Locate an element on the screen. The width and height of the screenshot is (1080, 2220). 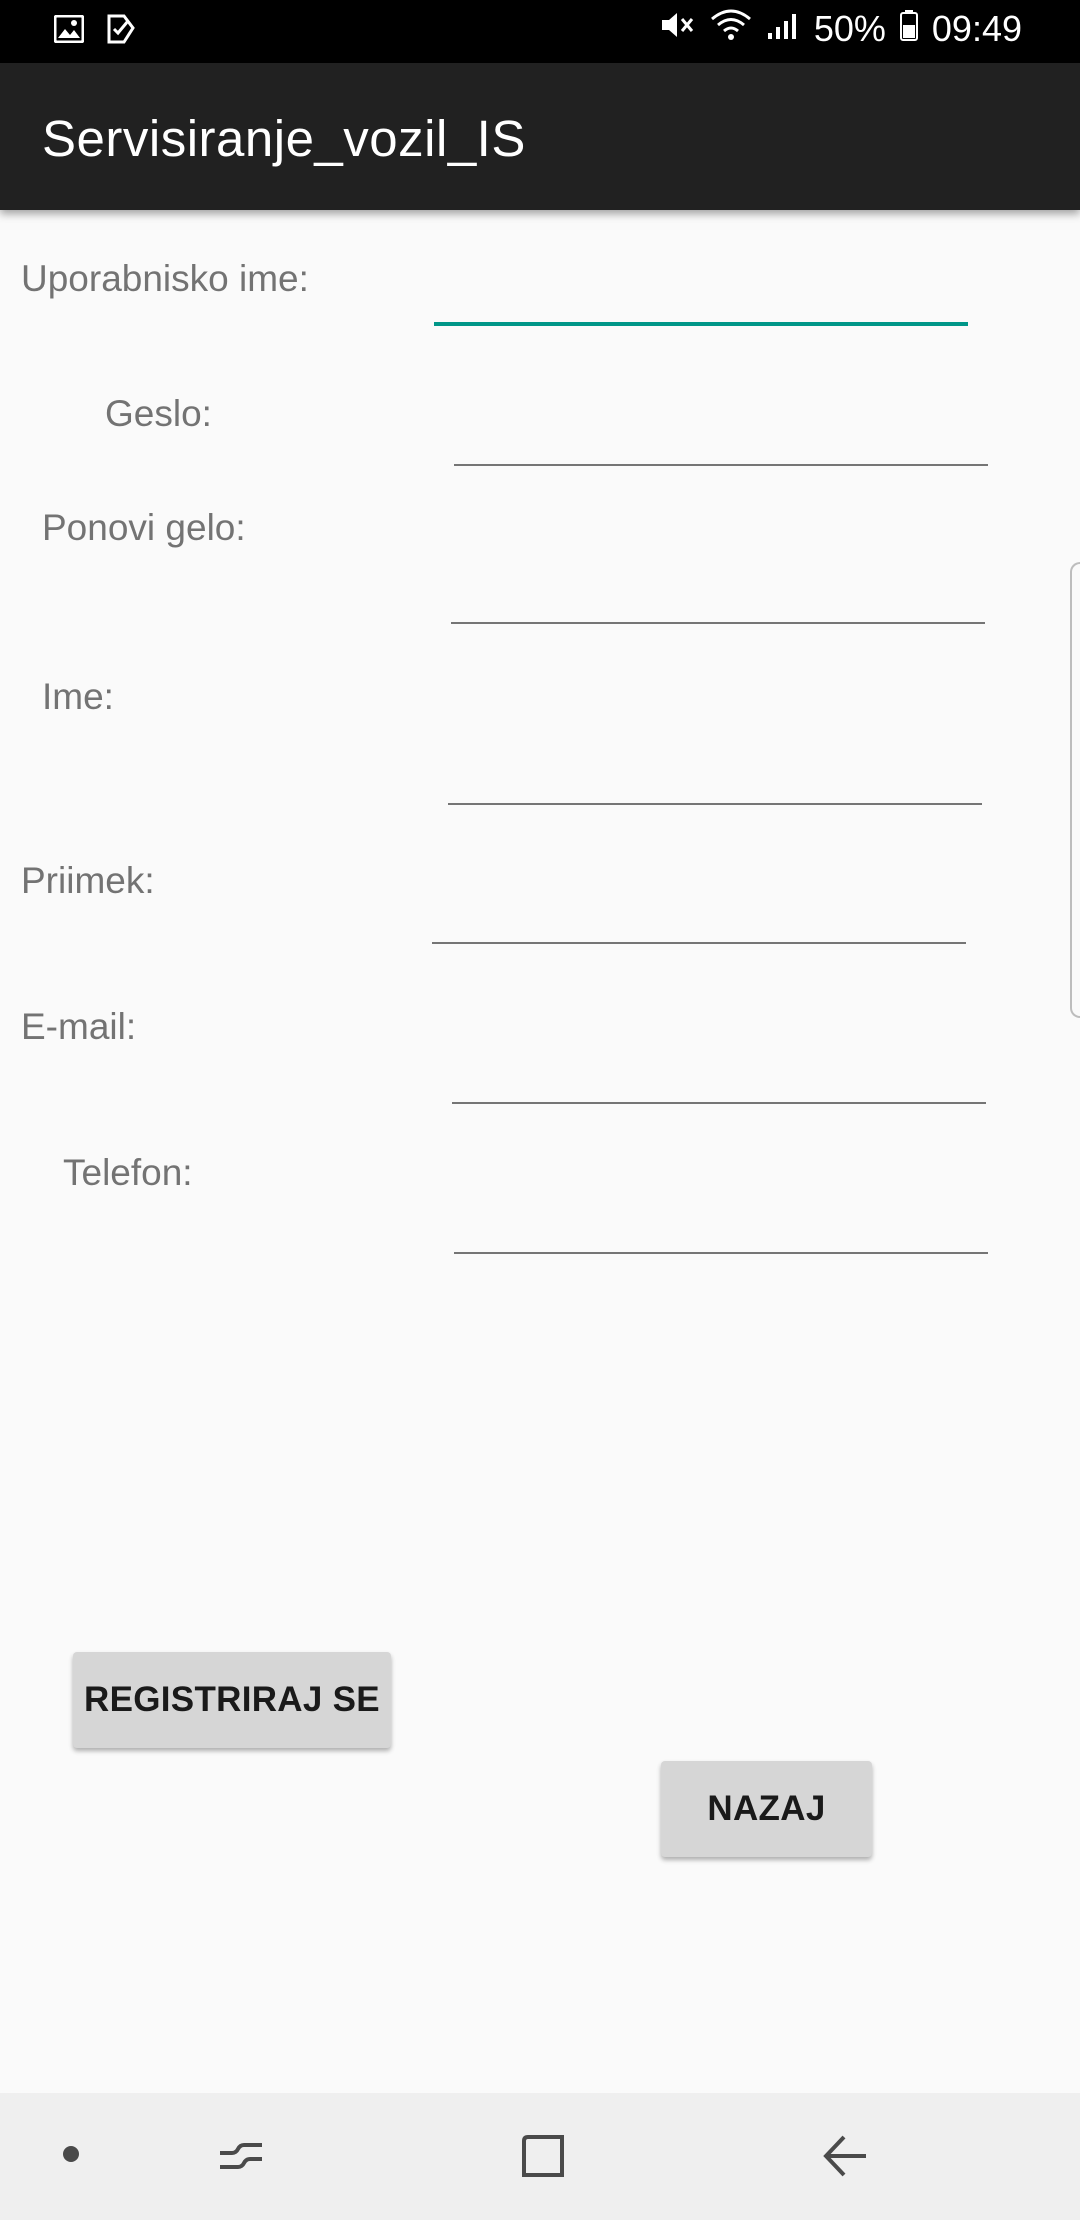
gallery-icon is located at coordinates (69, 31).